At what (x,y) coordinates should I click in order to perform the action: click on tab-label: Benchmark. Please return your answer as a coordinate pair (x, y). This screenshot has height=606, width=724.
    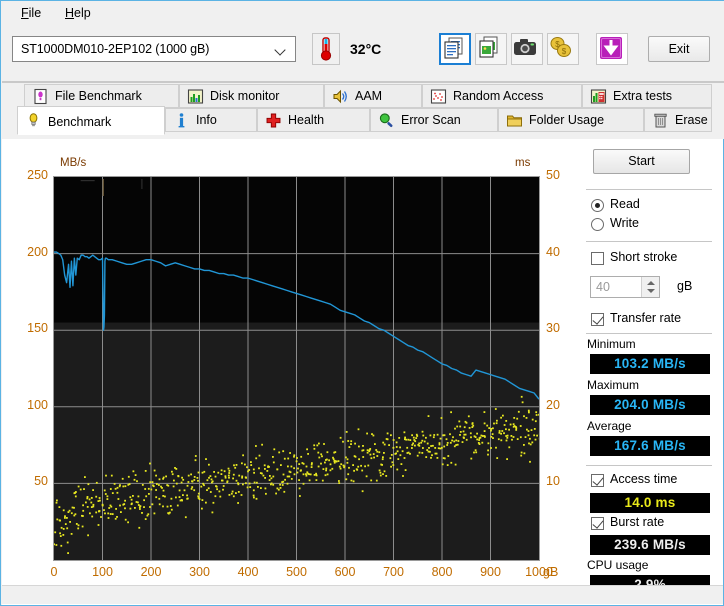
    Looking at the image, I should click on (80, 122).